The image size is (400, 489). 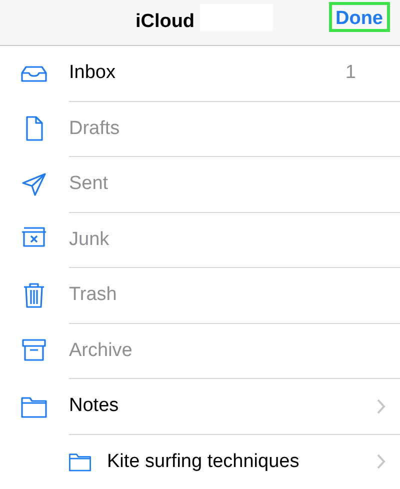 I want to click on mailbox-name: Sent, so click(x=89, y=184).